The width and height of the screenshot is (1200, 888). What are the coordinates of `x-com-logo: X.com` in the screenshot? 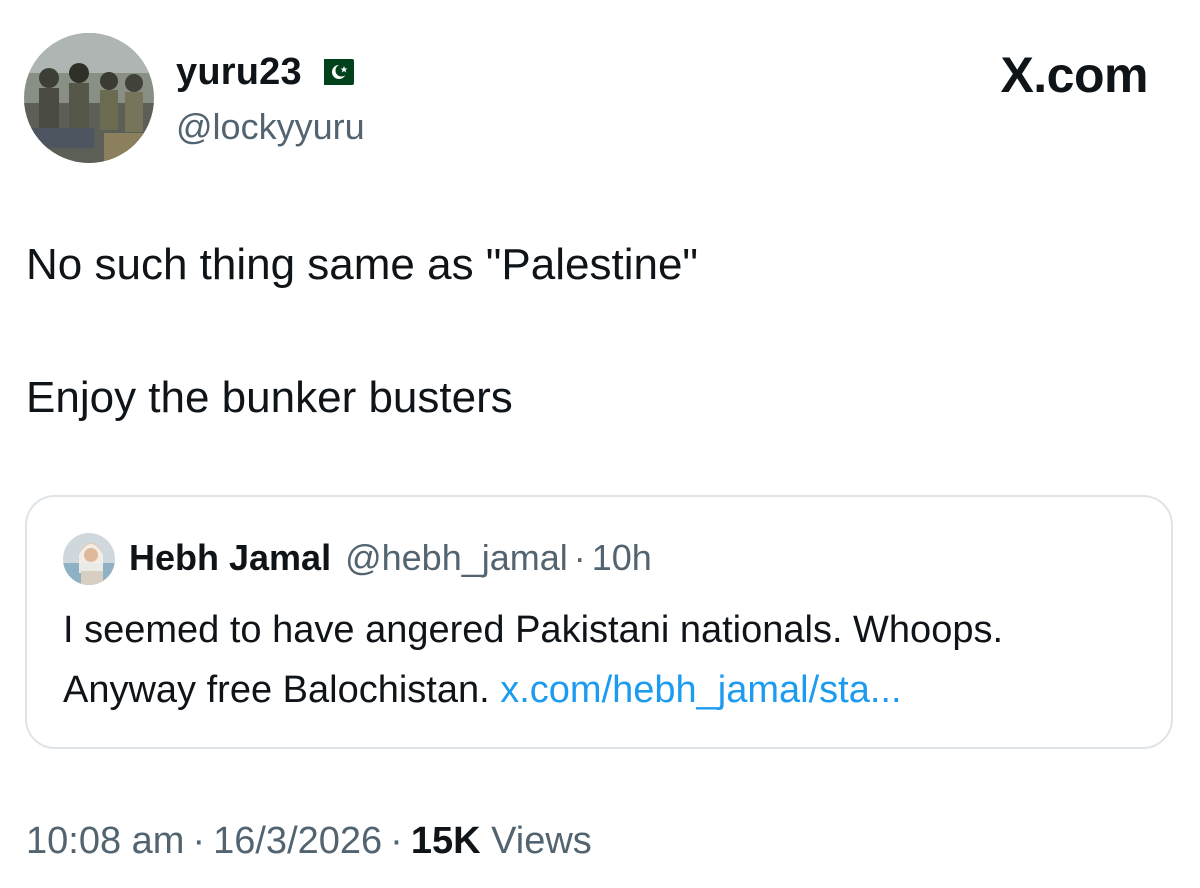 It's located at (1074, 75).